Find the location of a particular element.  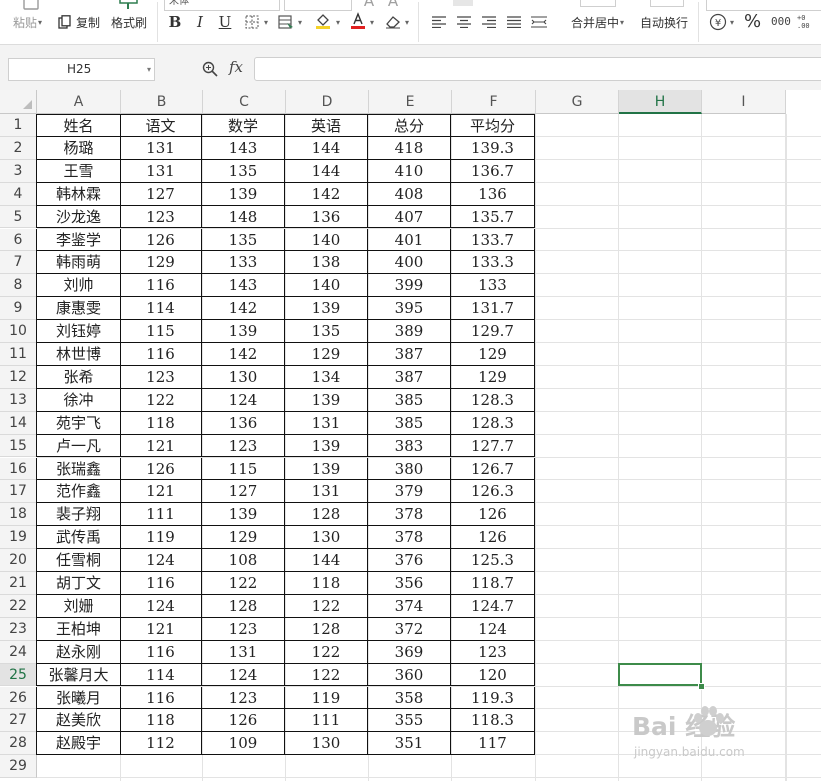

score-cell: 126.7 is located at coordinates (493, 469).